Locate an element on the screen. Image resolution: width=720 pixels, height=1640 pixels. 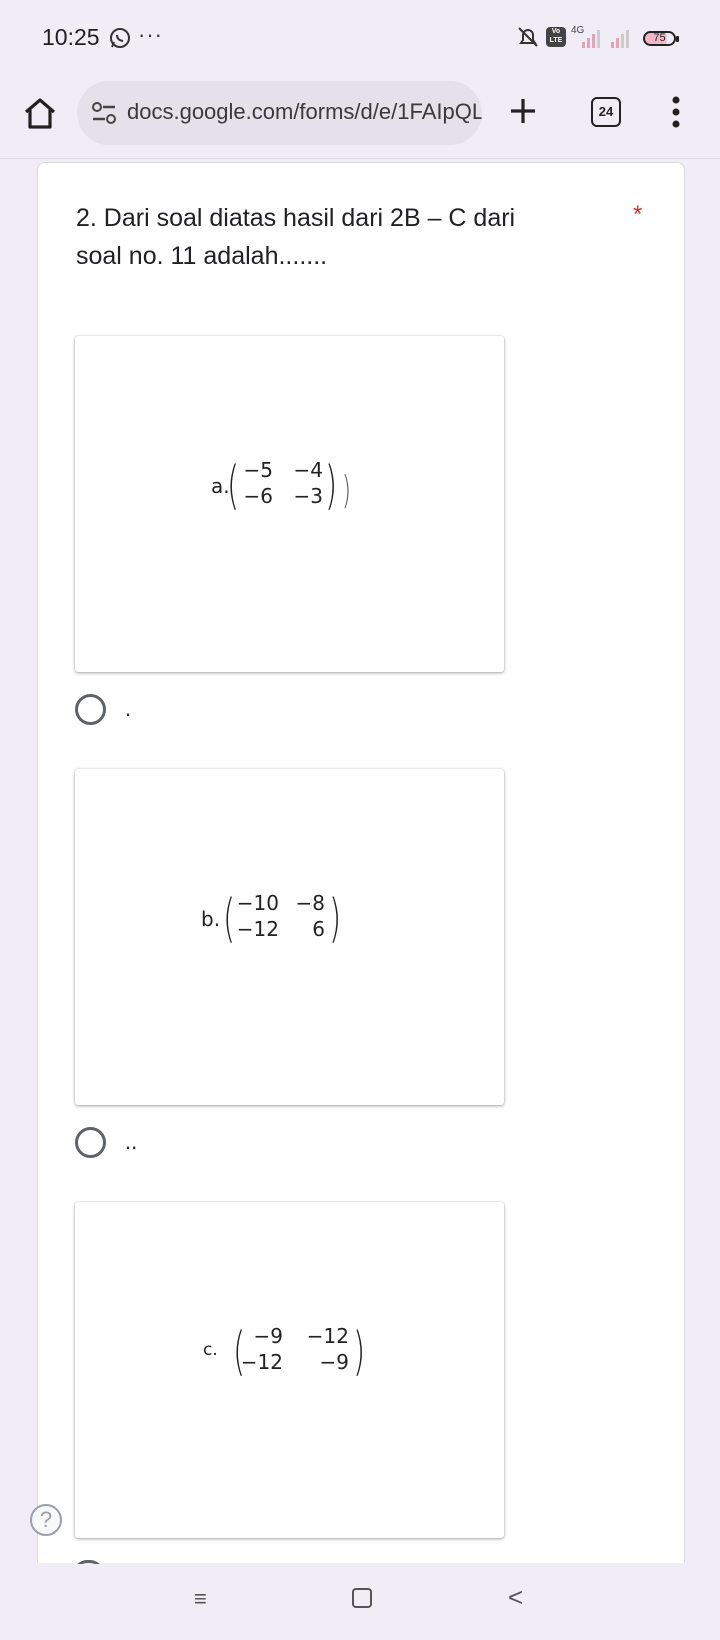
recent-apps-icon: ≡ is located at coordinates (200, 1599).